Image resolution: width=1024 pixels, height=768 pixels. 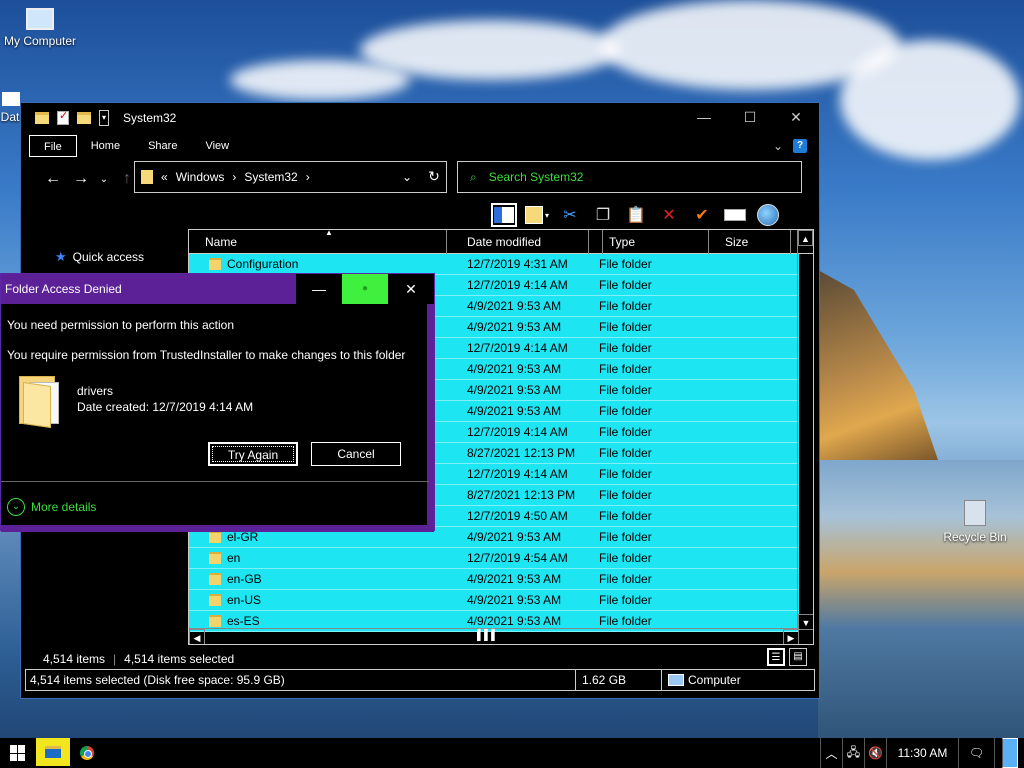 I want to click on start-button, so click(x=18, y=753).